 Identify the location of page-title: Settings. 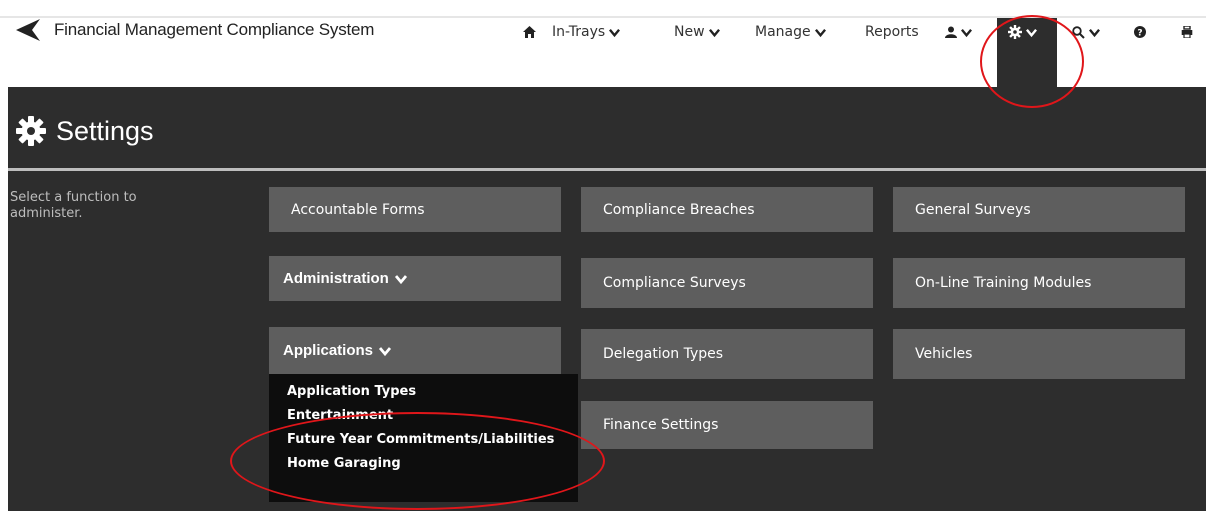
(85, 131).